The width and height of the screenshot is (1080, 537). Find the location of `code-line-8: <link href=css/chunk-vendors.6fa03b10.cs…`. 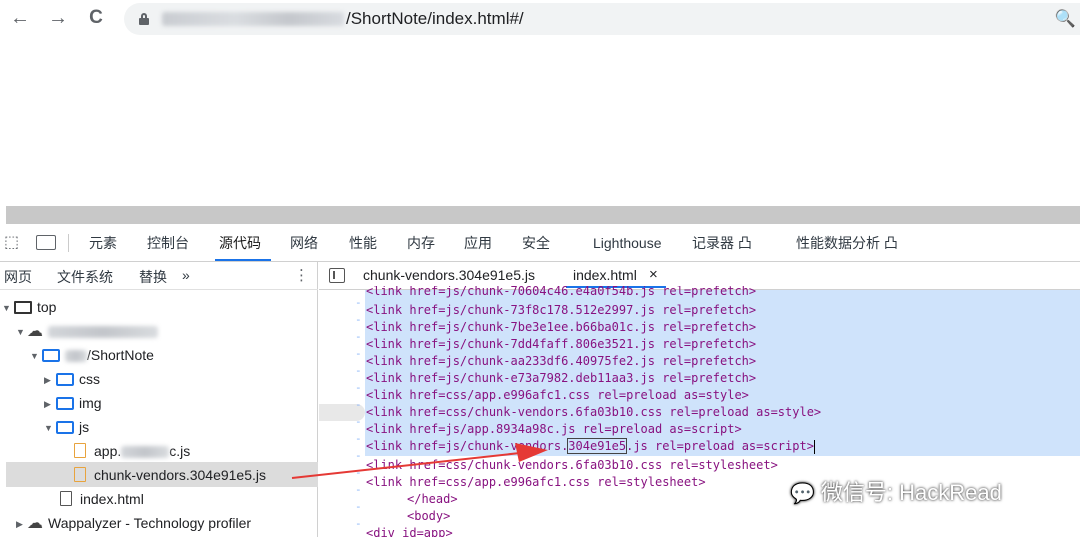

code-line-8: <link href=css/chunk-vendors.6fa03b10.cs… is located at coordinates (593, 412).